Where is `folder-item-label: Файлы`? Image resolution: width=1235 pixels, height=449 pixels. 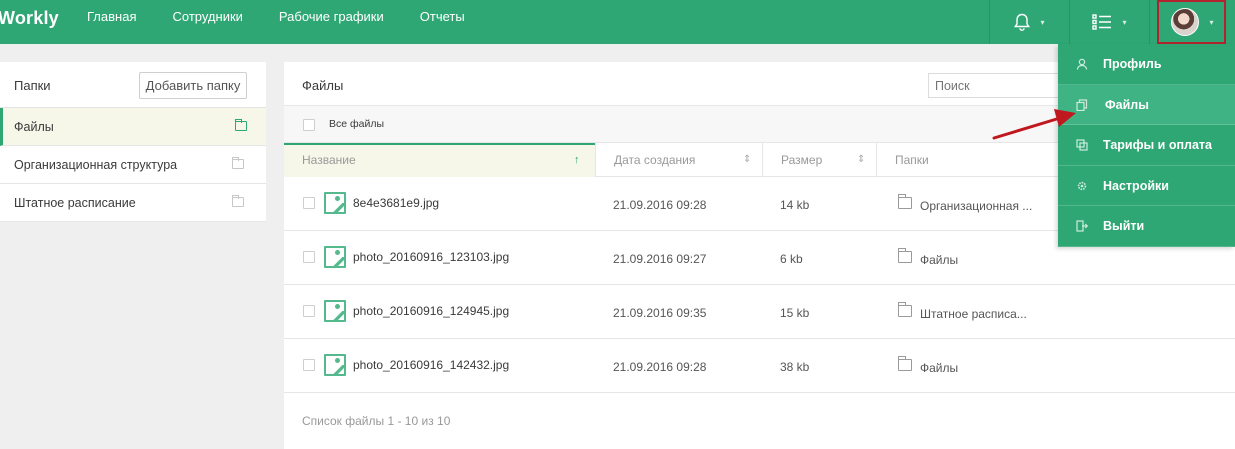
folder-item-label: Файлы is located at coordinates (34, 127).